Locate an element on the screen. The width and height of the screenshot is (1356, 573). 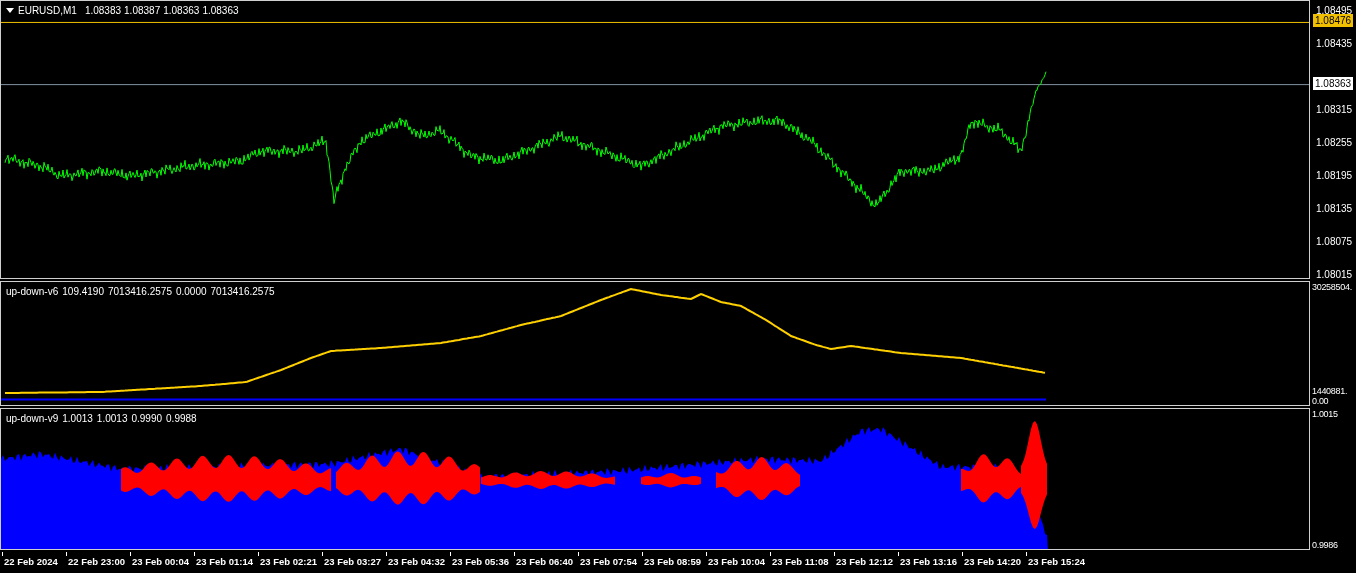
price-axis-label: 1.08075 is located at coordinates (1334, 241).